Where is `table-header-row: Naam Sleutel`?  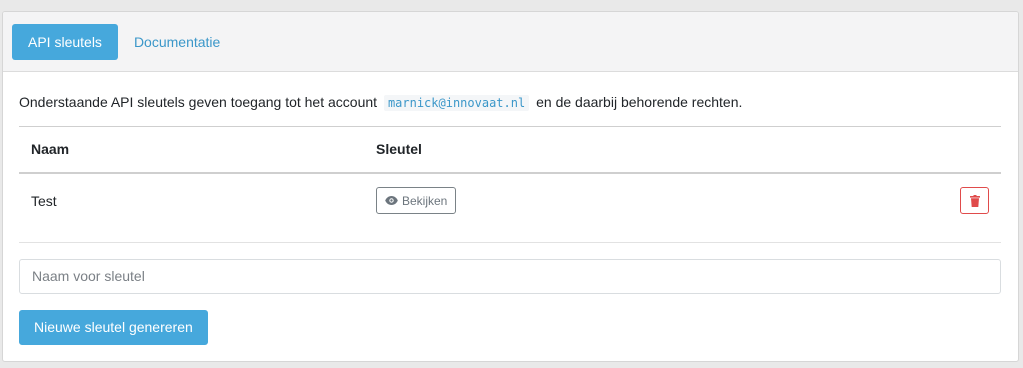
table-header-row: Naam Sleutel is located at coordinates (510, 150).